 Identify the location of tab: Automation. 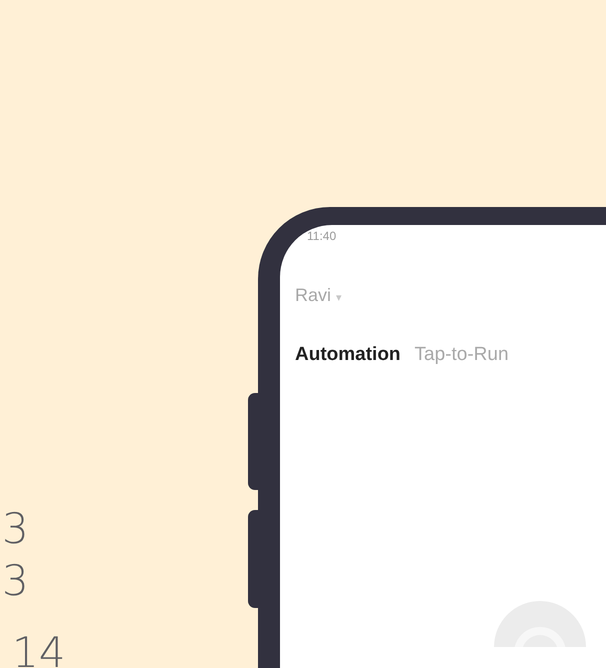
(348, 355).